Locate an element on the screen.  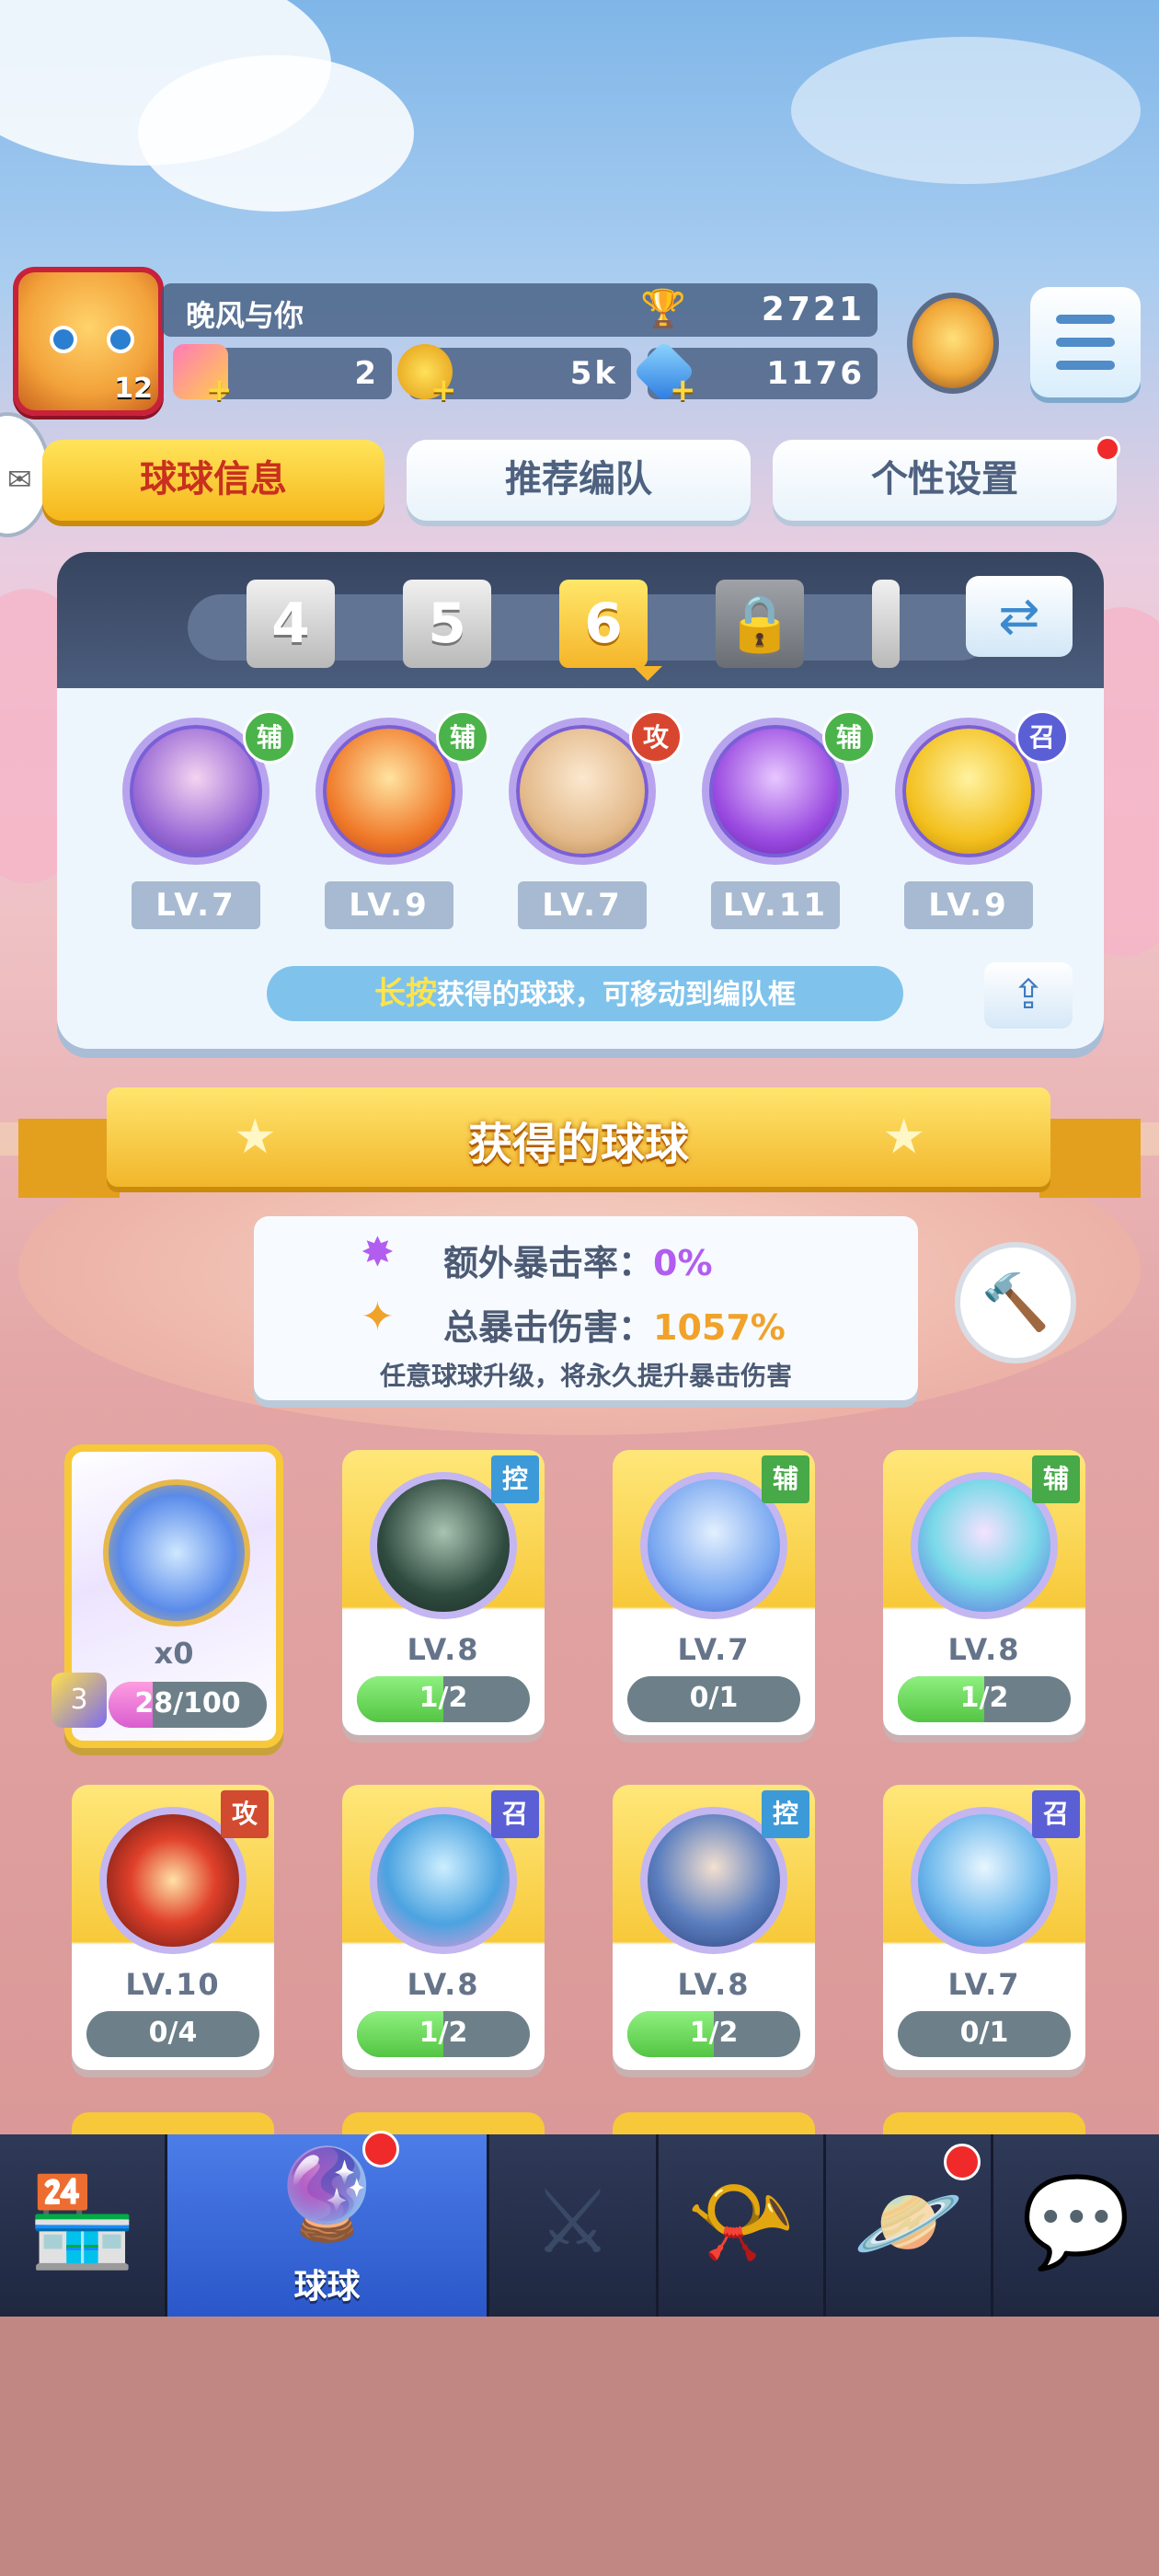
share-button: ⇪ is located at coordinates (1028, 995).